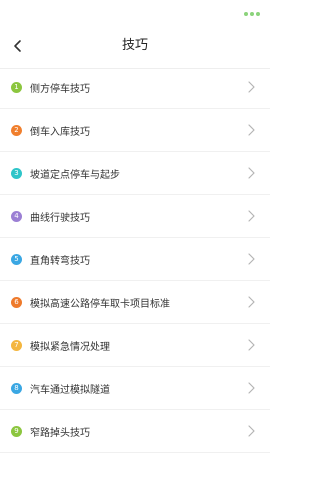  Describe the element at coordinates (100, 304) in the screenshot. I see `list-item-label: 模拟高速公路停车取卡项目标准` at that location.